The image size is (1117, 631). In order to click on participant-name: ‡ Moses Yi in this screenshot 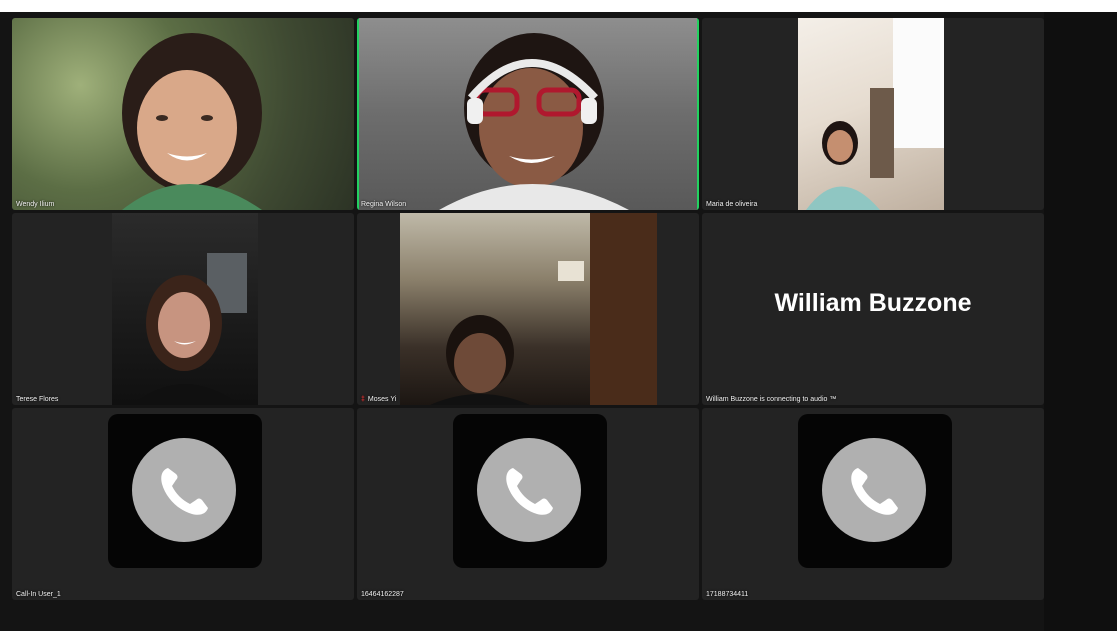, I will do `click(378, 399)`.